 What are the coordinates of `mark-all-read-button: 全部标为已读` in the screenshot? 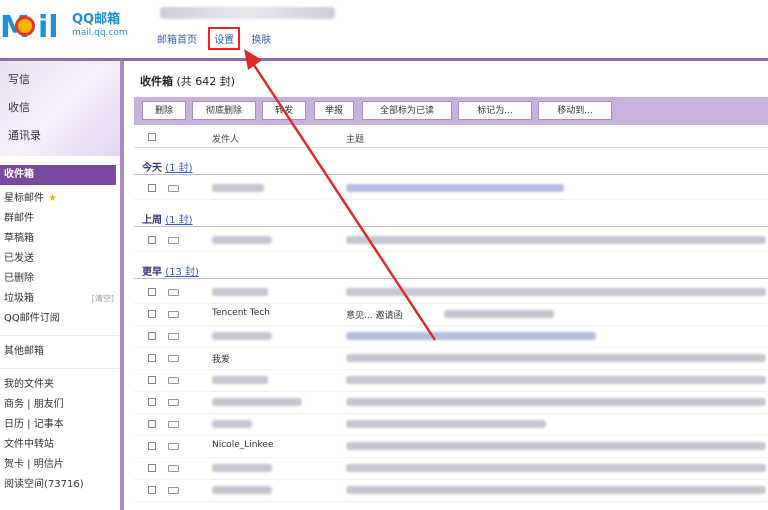 It's located at (407, 110).